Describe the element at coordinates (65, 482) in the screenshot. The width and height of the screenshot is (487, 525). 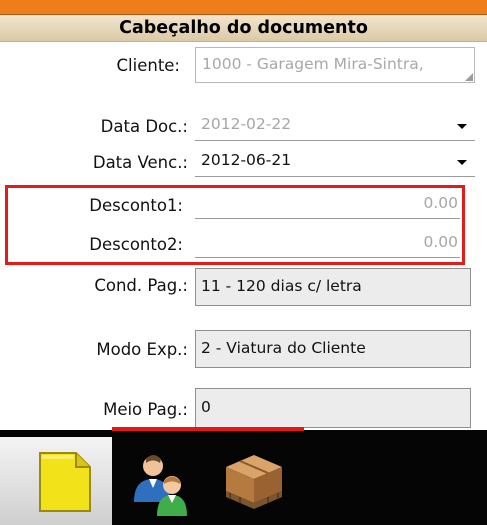
I see `document-icon` at that location.